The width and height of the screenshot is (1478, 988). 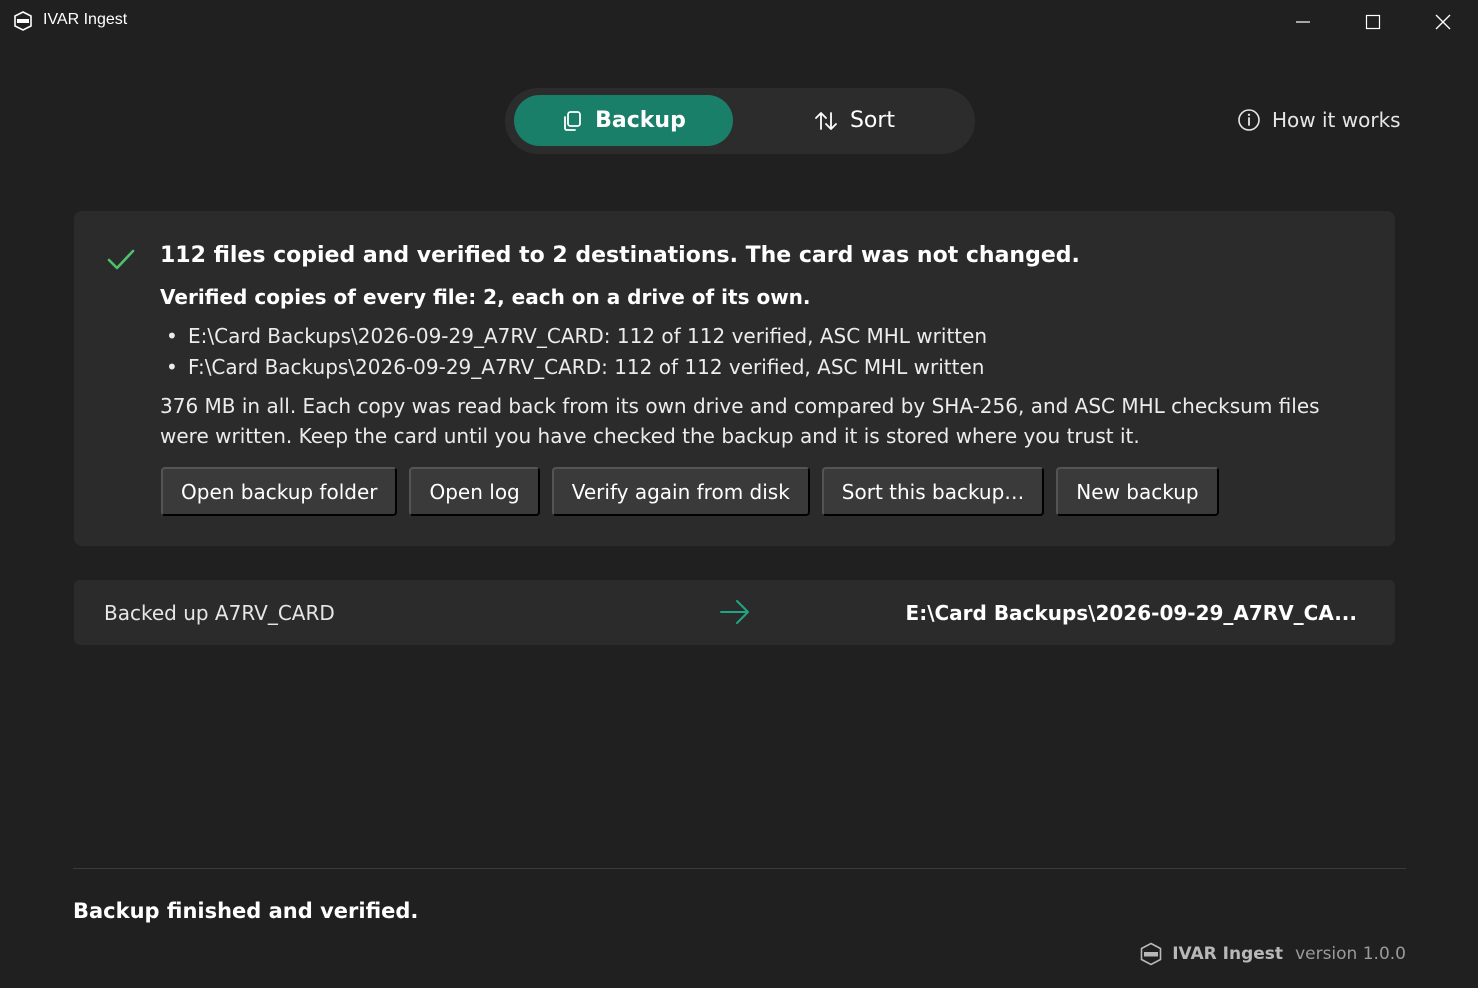 What do you see at coordinates (1137, 491) in the screenshot?
I see `new-backup-button: New backup` at bounding box center [1137, 491].